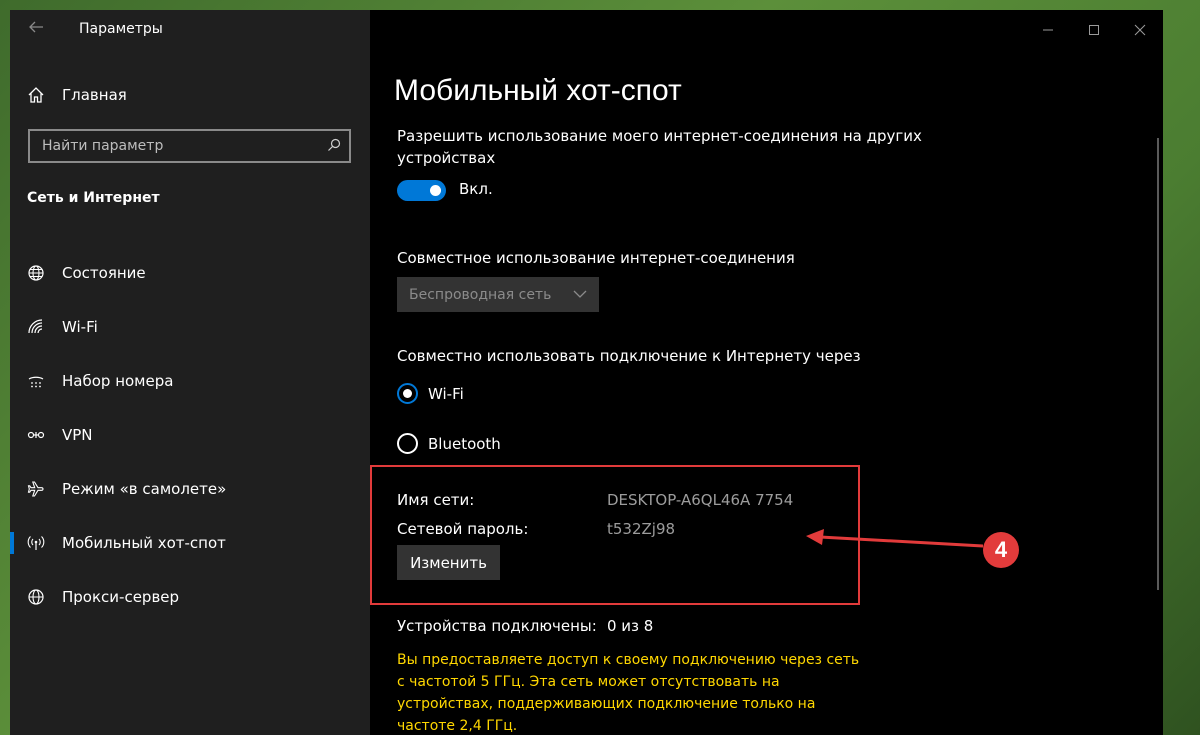 This screenshot has height=735, width=1200. I want to click on home-icon, so click(36, 95).